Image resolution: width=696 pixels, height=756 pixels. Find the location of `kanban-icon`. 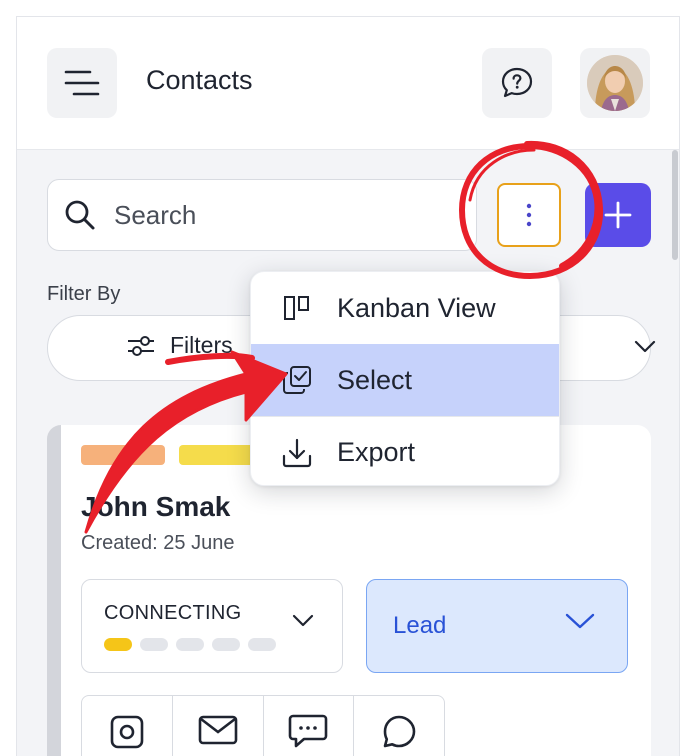

kanban-icon is located at coordinates (297, 308).